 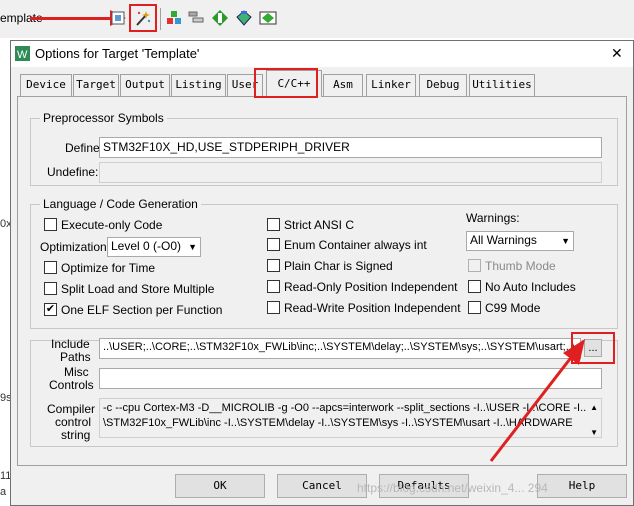 What do you see at coordinates (520, 266) in the screenshot?
I see `thumb-mode-label: Thumb Mode` at bounding box center [520, 266].